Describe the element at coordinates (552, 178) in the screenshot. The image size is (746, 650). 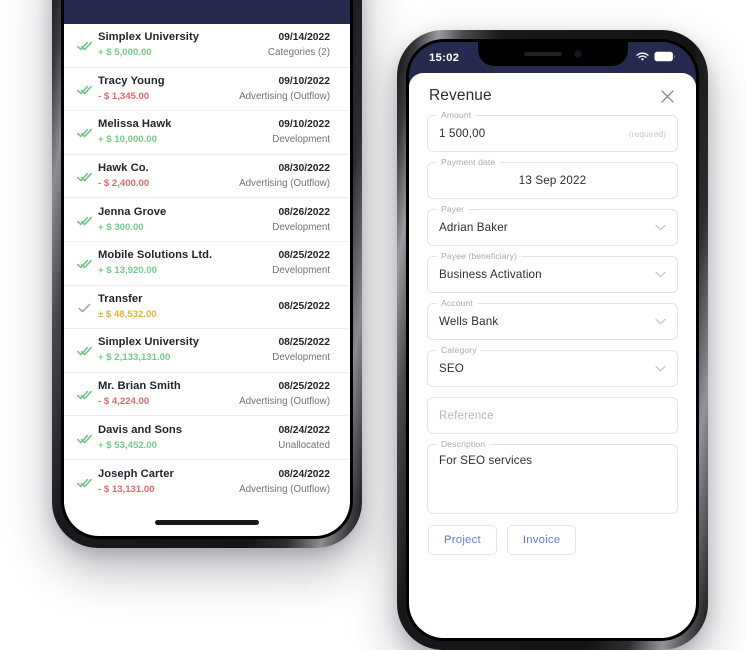
I see `form-field-payment-date: Payment date 13 Sep 2022` at that location.